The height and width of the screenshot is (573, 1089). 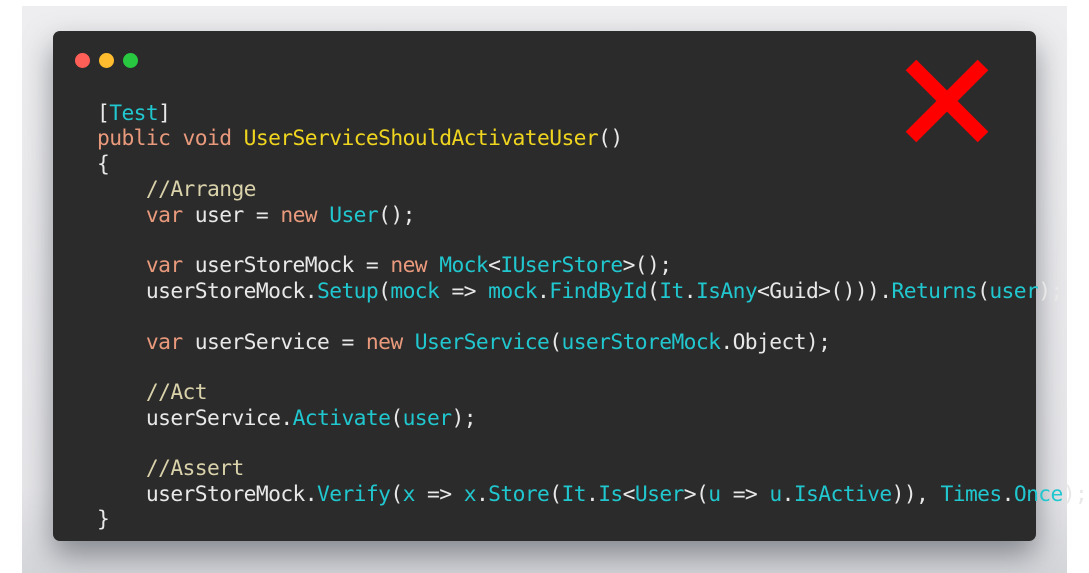 I want to click on code-token: Test, so click(x=134, y=113).